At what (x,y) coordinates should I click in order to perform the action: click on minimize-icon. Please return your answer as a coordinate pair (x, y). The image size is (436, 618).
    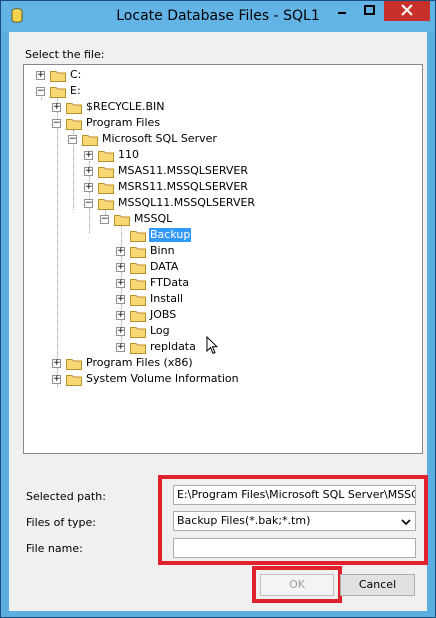
    Looking at the image, I should click on (342, 11).